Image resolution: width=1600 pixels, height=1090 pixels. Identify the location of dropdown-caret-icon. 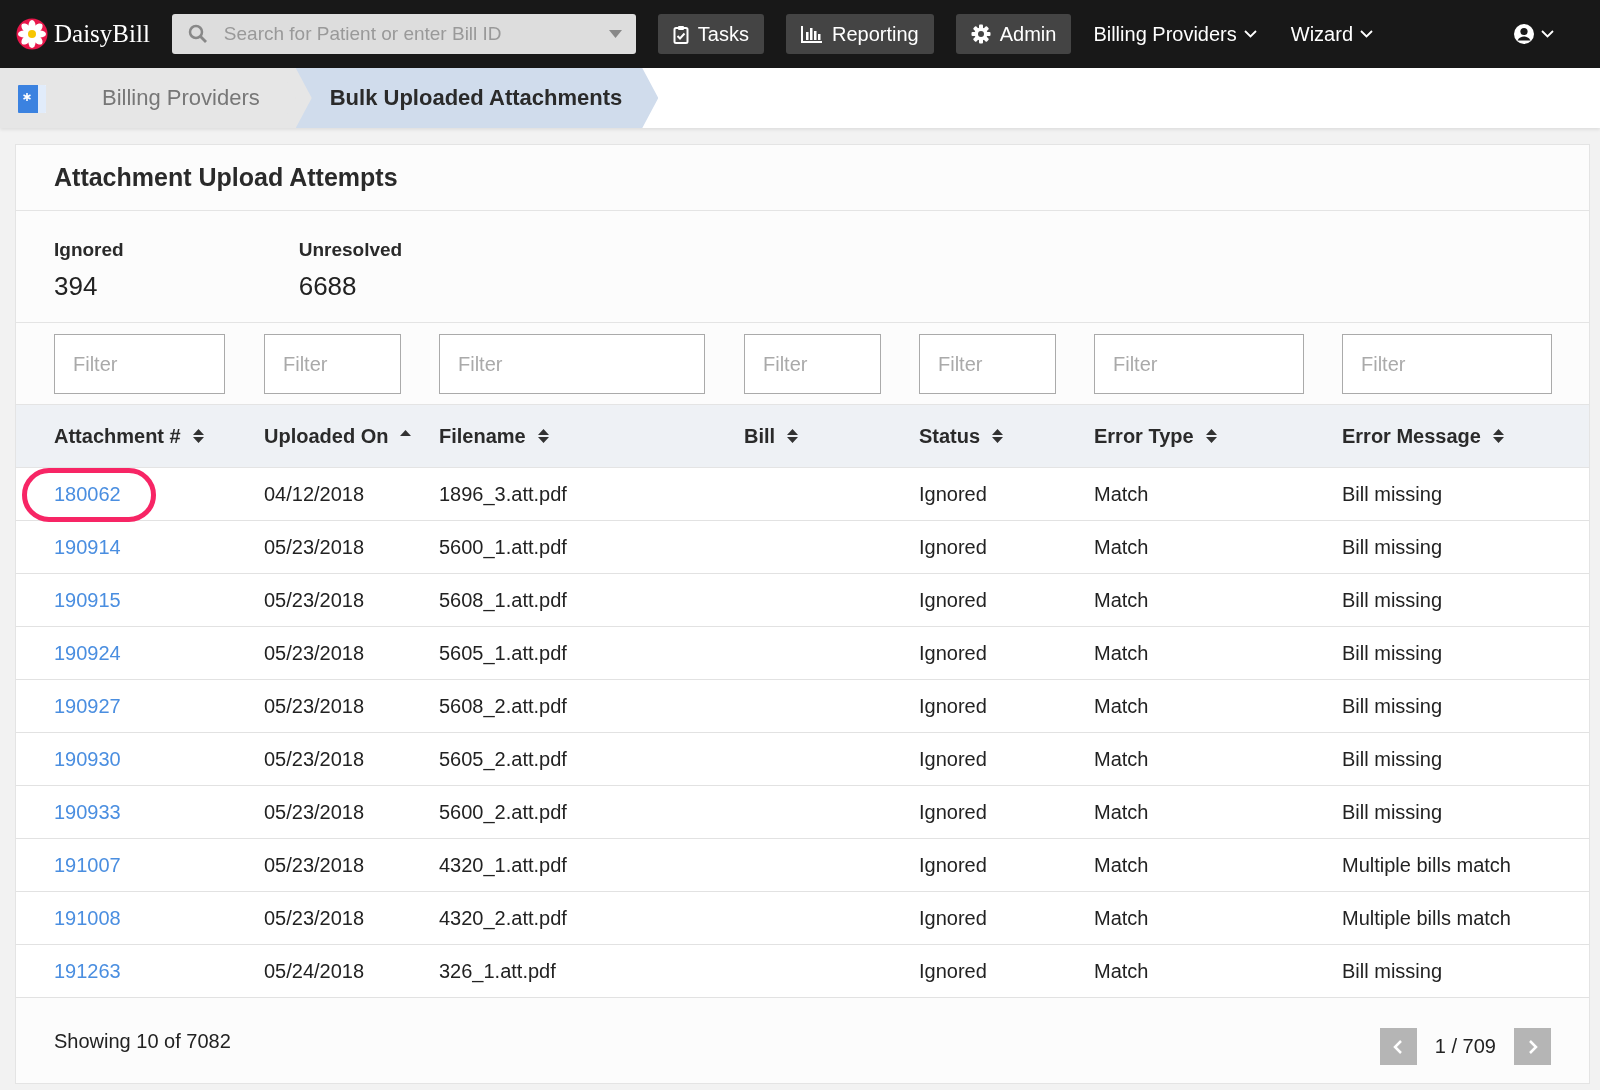
(615, 34).